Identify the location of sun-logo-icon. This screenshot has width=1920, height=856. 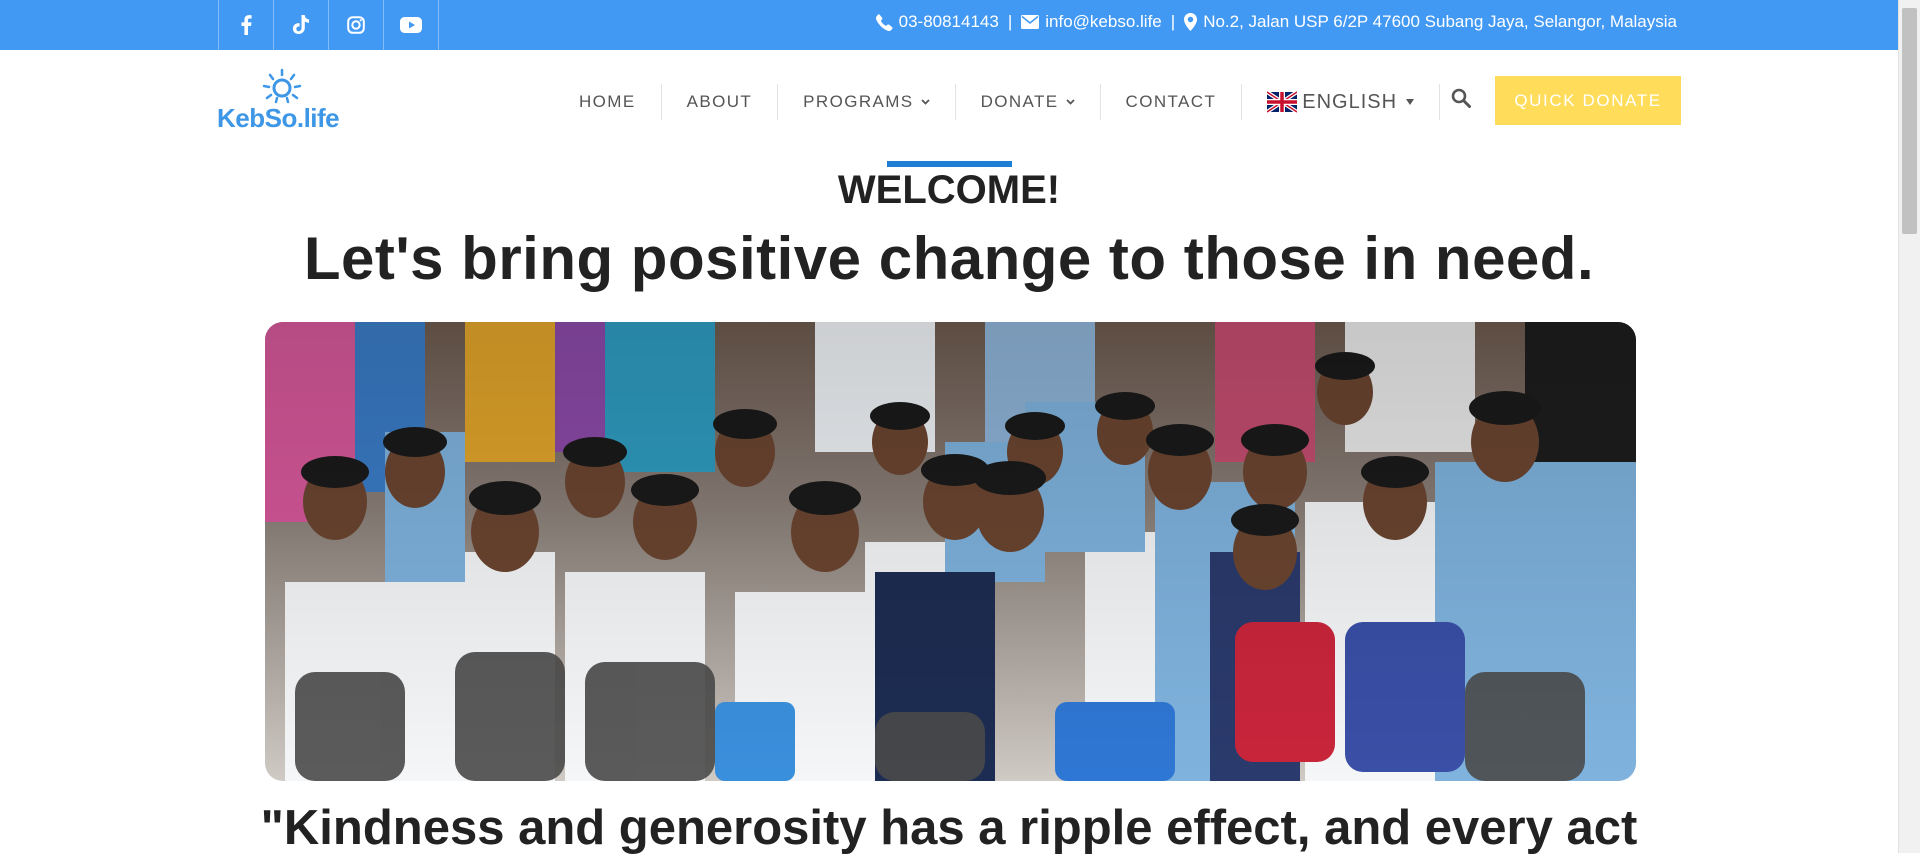
(282, 86).